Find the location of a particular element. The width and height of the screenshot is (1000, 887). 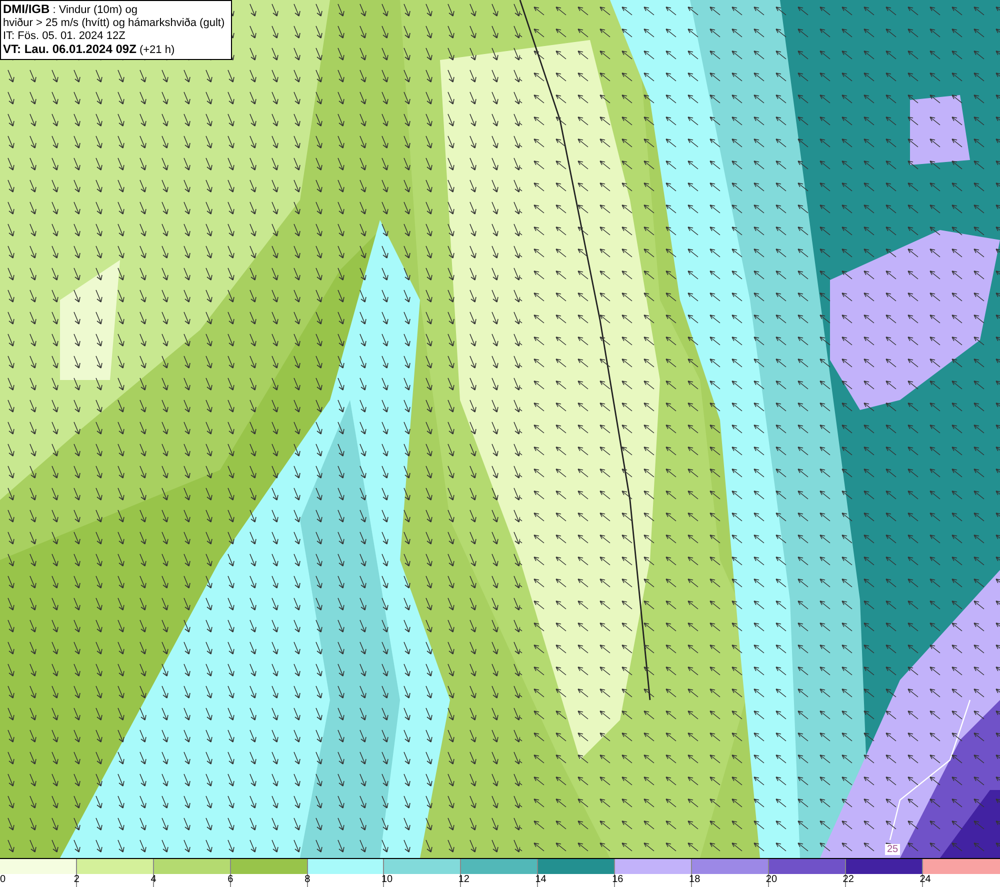

legend-label: 20 is located at coordinates (772, 880).